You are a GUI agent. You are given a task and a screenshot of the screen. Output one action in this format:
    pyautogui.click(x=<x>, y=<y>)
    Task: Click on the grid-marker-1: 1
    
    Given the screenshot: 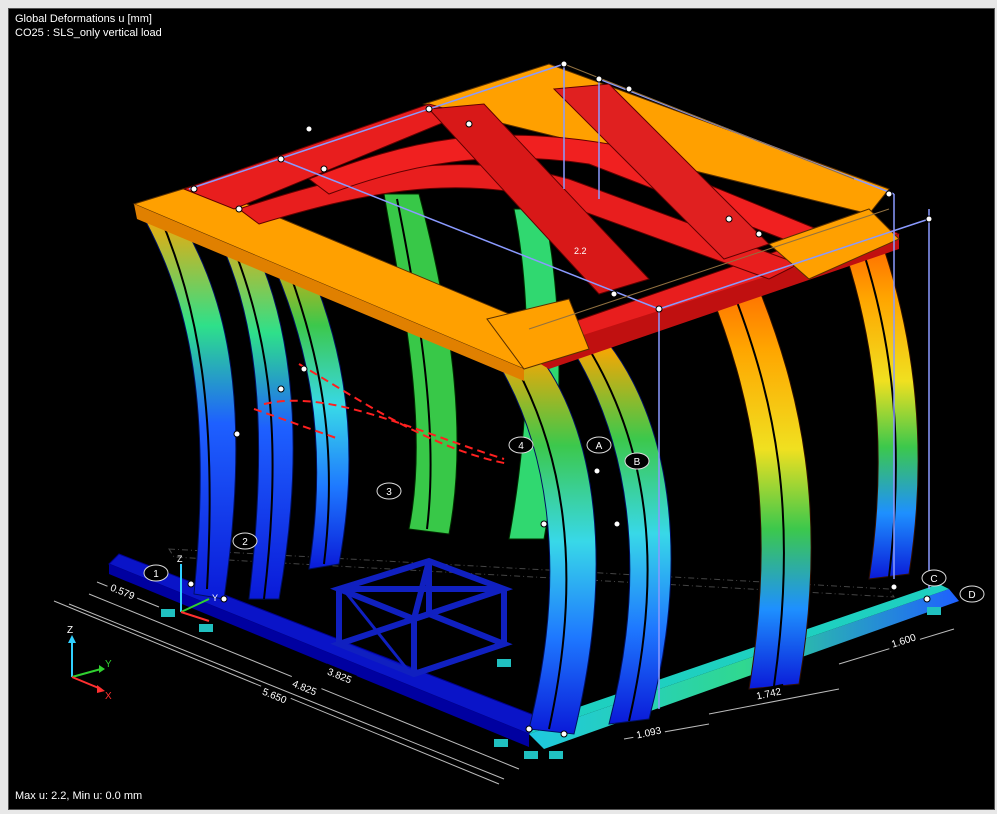 What is the action you would take?
    pyautogui.click(x=156, y=573)
    